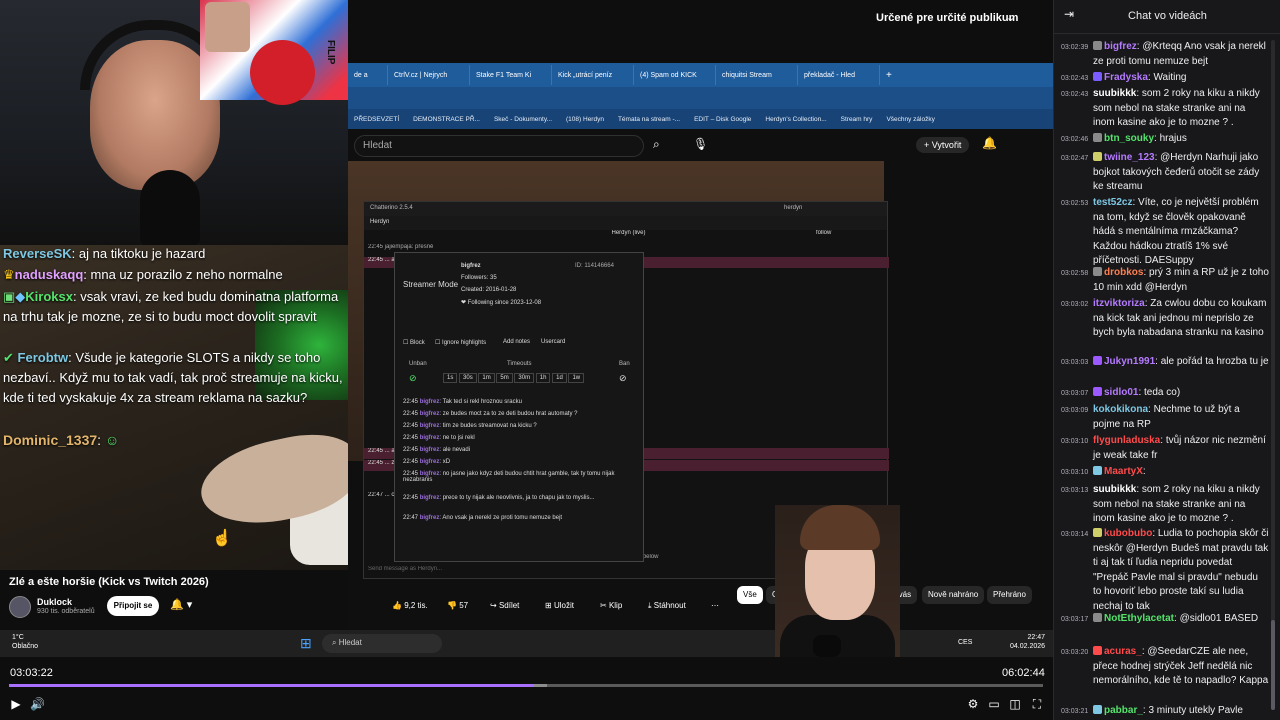 This screenshot has height=720, width=1280. Describe the element at coordinates (450, 378) in the screenshot. I see `timeout-1s: 1s` at that location.